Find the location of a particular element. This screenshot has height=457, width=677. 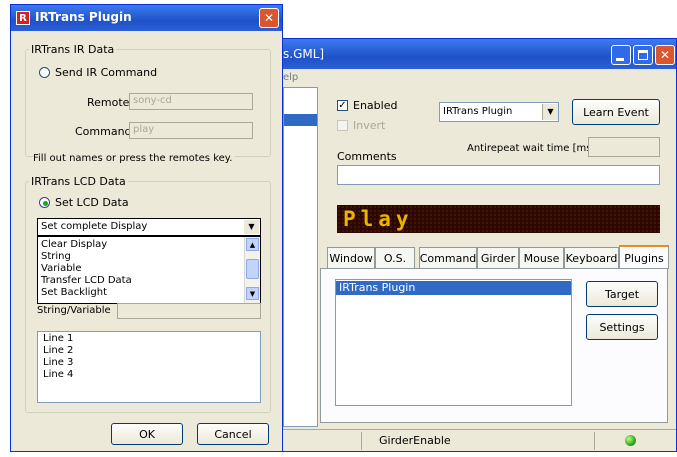

dropdown-option: Variable is located at coordinates (149, 269).